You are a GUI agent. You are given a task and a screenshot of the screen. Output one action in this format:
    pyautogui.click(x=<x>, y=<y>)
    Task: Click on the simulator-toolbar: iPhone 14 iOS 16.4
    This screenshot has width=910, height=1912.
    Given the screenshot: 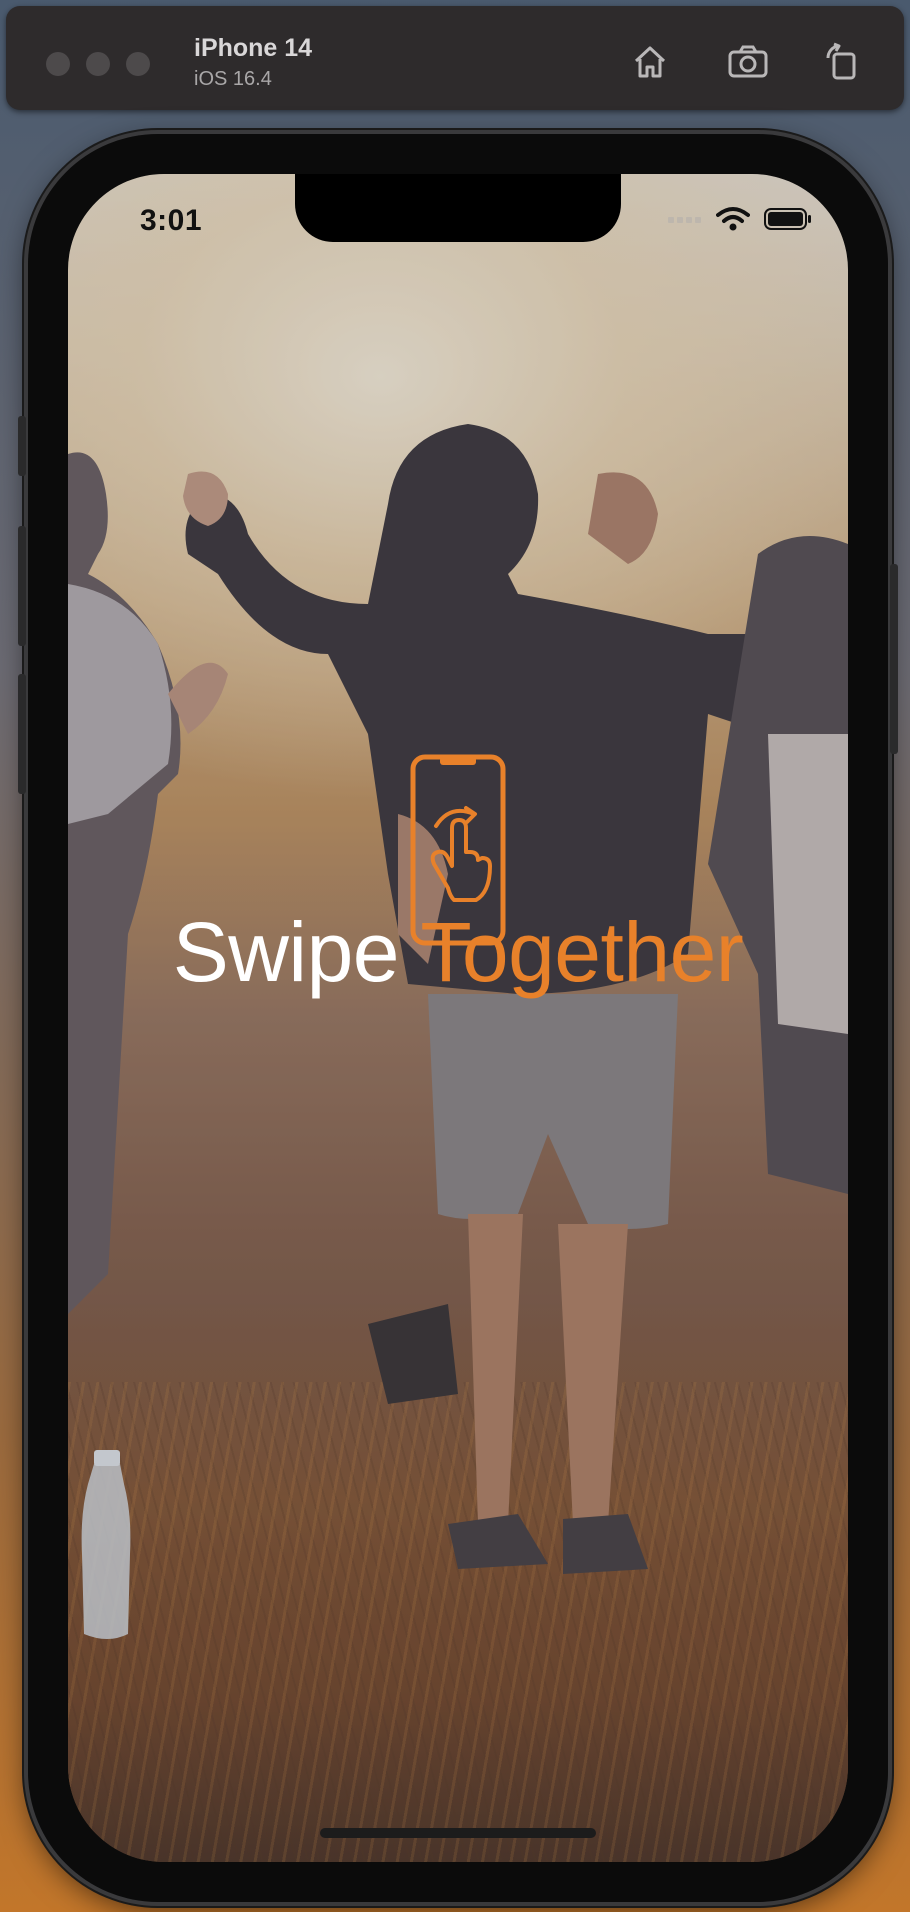 What is the action you would take?
    pyautogui.click(x=455, y=58)
    